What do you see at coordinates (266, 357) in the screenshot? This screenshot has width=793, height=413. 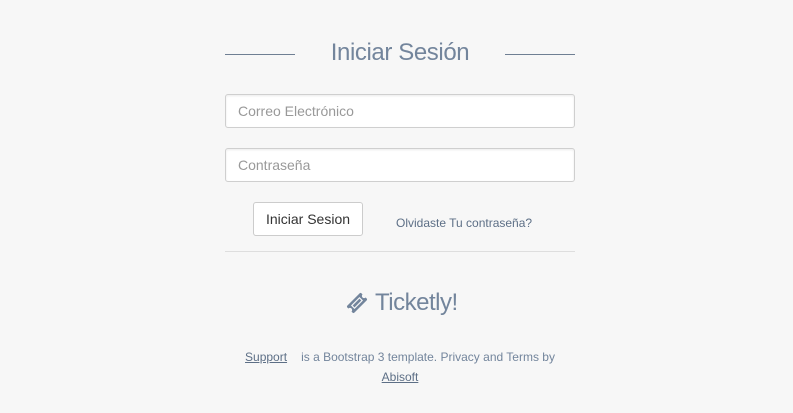 I see `support-link: Support` at bounding box center [266, 357].